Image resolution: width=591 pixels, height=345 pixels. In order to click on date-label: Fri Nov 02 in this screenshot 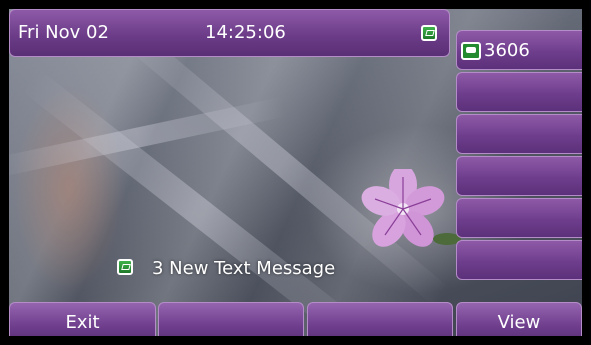, I will do `click(63, 32)`.